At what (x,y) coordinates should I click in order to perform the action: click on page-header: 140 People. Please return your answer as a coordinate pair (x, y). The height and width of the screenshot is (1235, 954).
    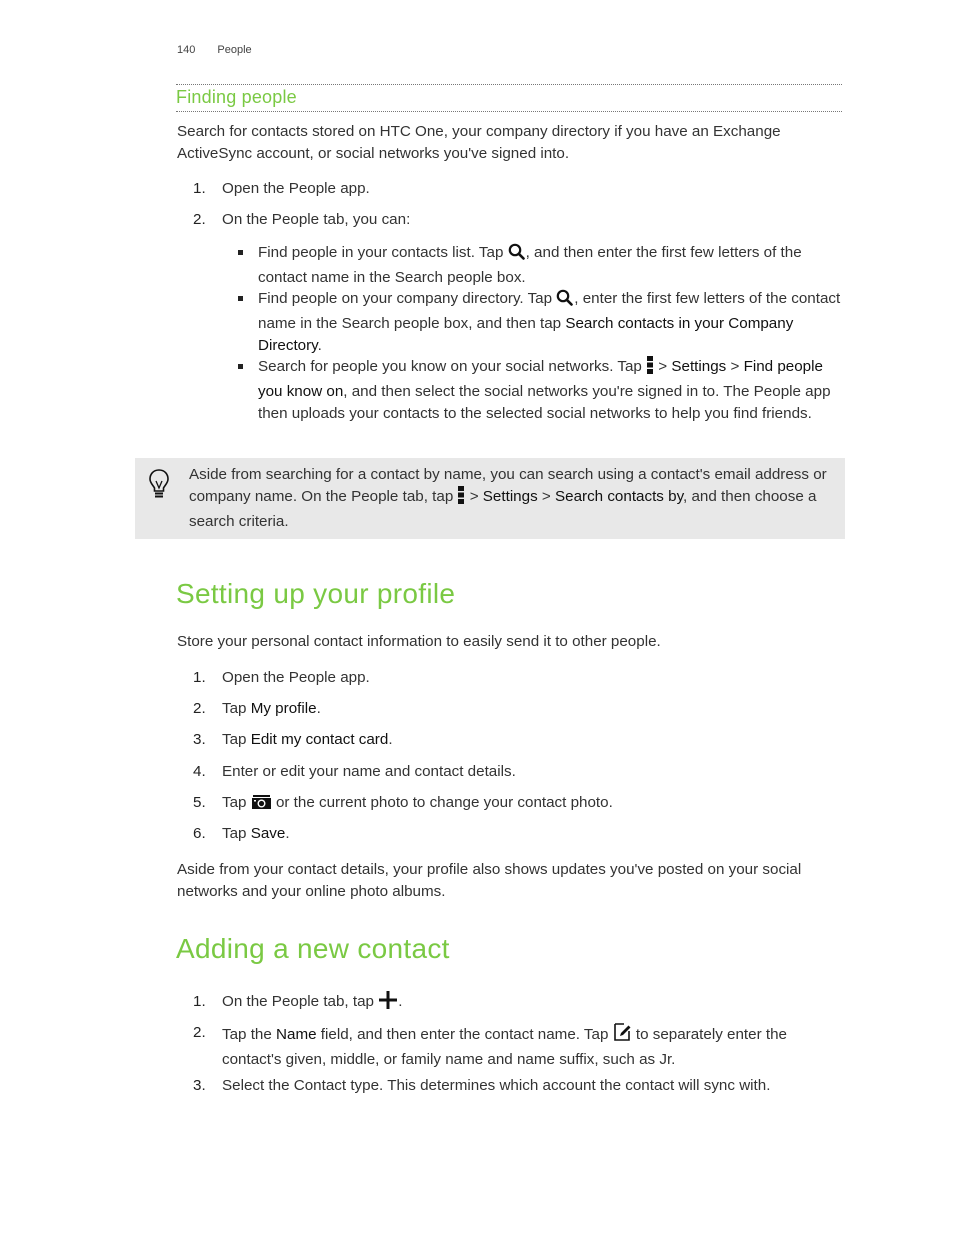
    Looking at the image, I should click on (214, 50).